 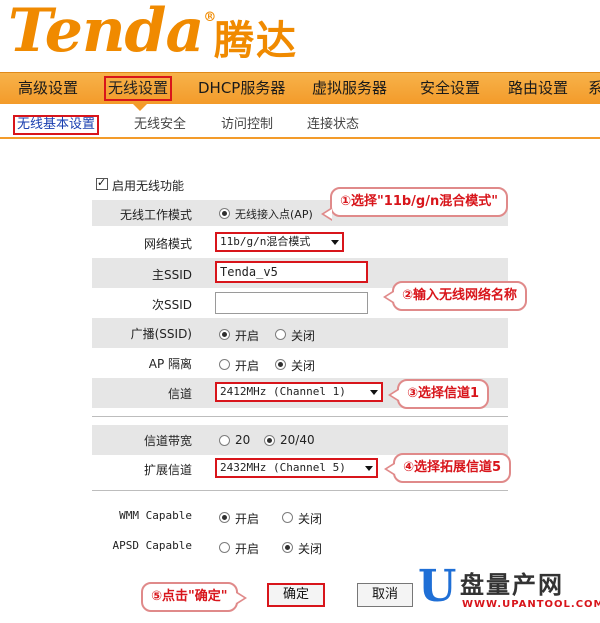 What do you see at coordinates (450, 88) in the screenshot?
I see `nav-security: 安全设置` at bounding box center [450, 88].